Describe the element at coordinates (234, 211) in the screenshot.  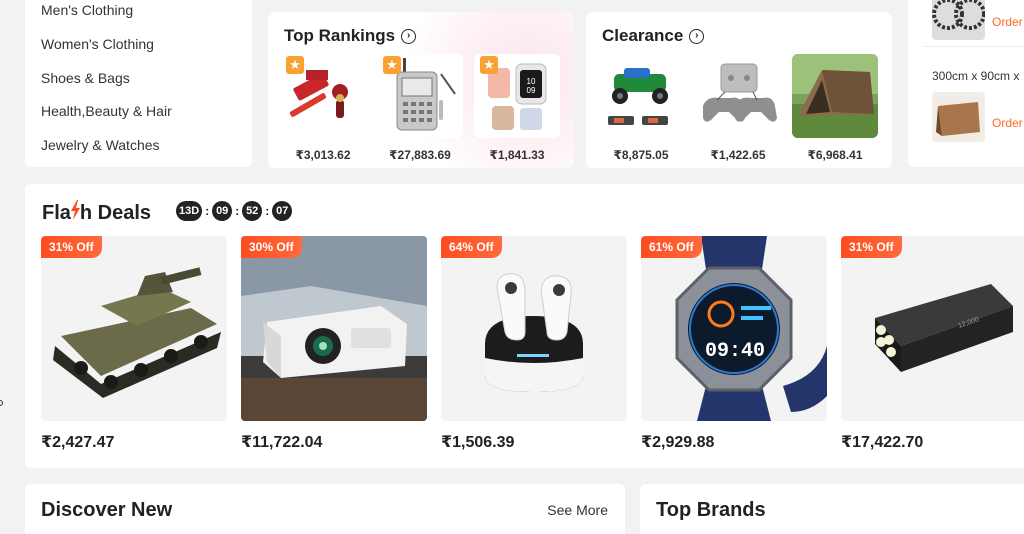
I see `countdown-timer: 13D : 09 : 52 : 07` at that location.